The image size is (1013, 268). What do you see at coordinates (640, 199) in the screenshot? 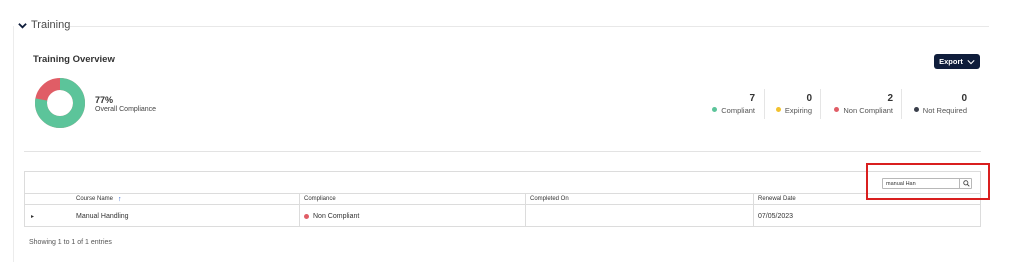
I see `header-completed-on: Completed On` at bounding box center [640, 199].